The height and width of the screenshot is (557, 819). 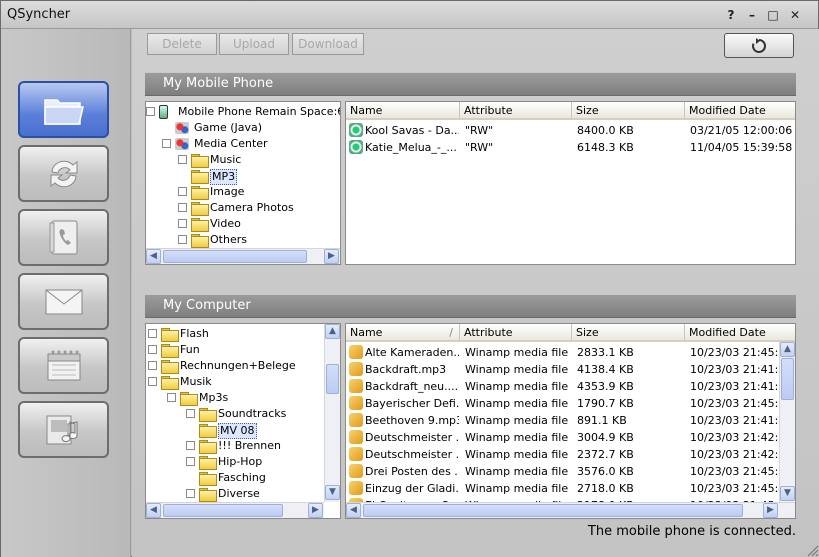 What do you see at coordinates (236, 176) in the screenshot?
I see `tree-node: MP3` at bounding box center [236, 176].